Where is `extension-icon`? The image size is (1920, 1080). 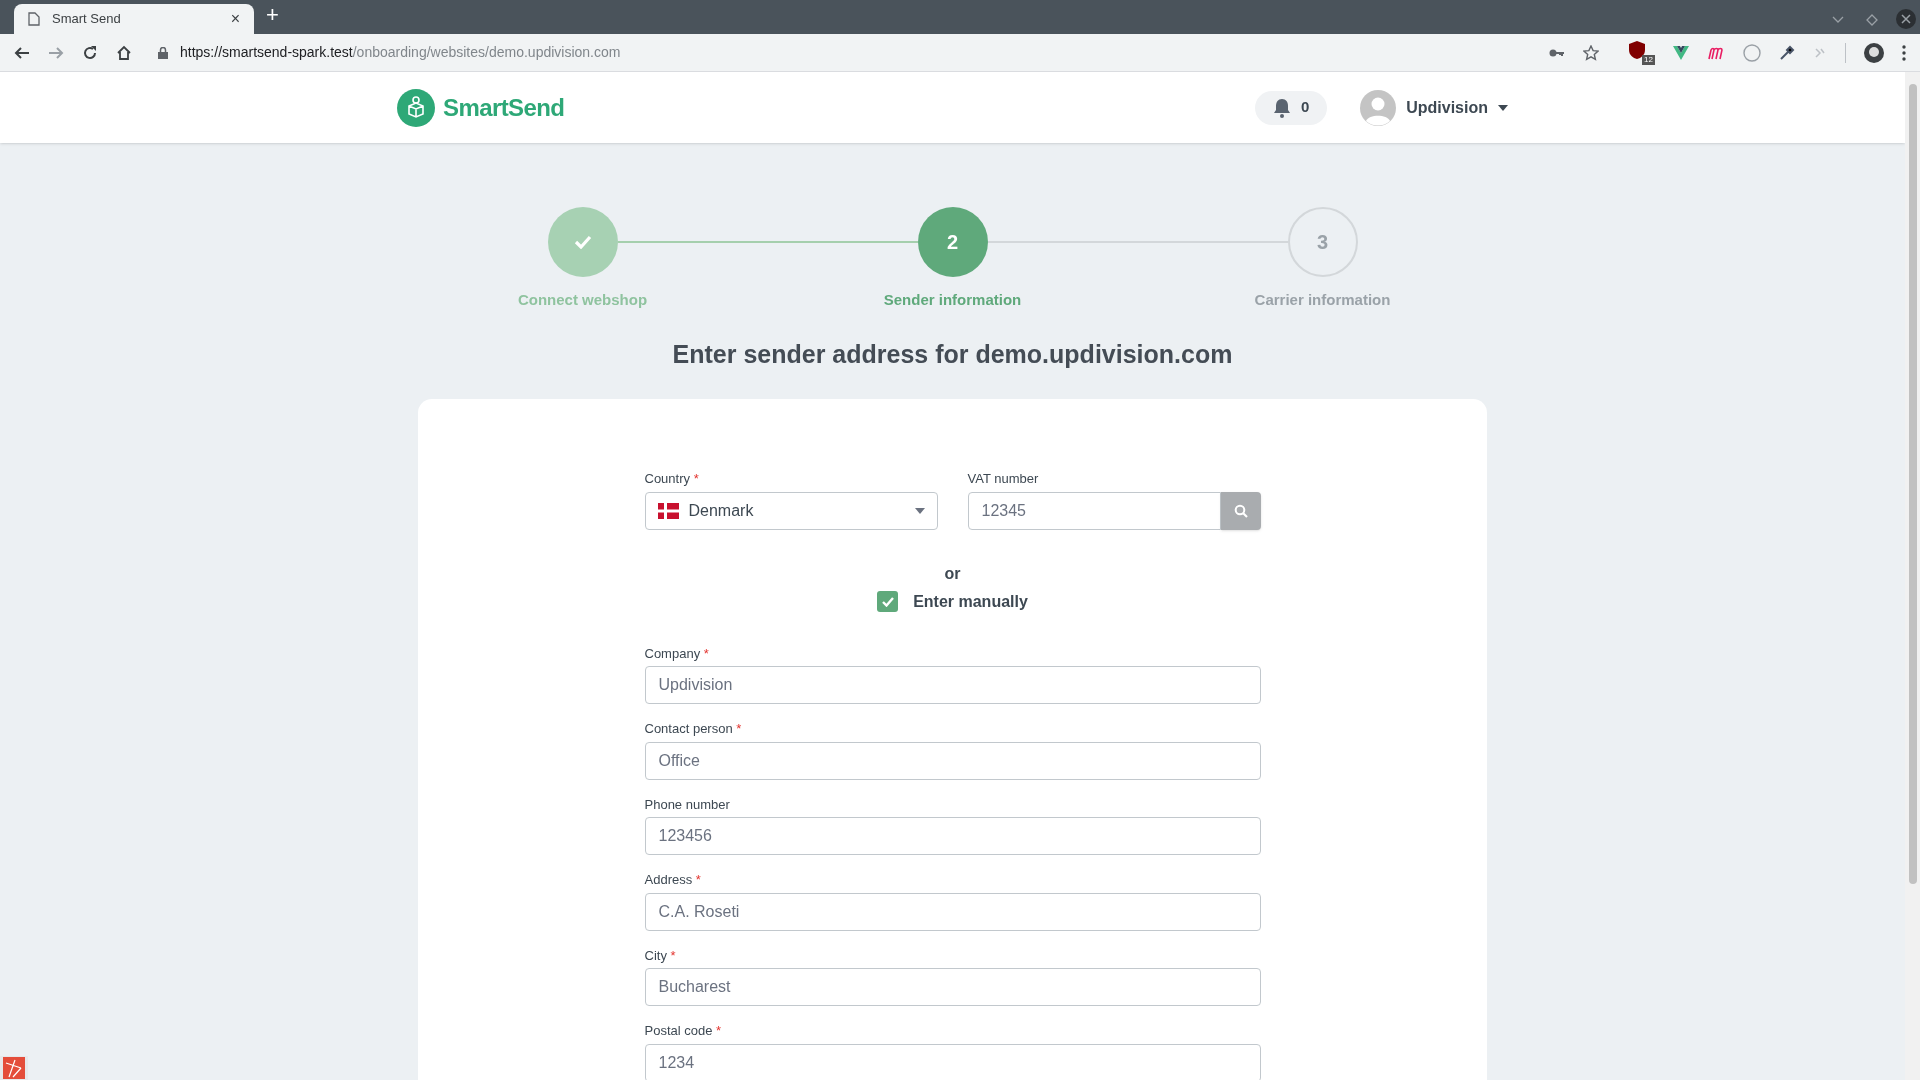
extension-icon is located at coordinates (14, 1068).